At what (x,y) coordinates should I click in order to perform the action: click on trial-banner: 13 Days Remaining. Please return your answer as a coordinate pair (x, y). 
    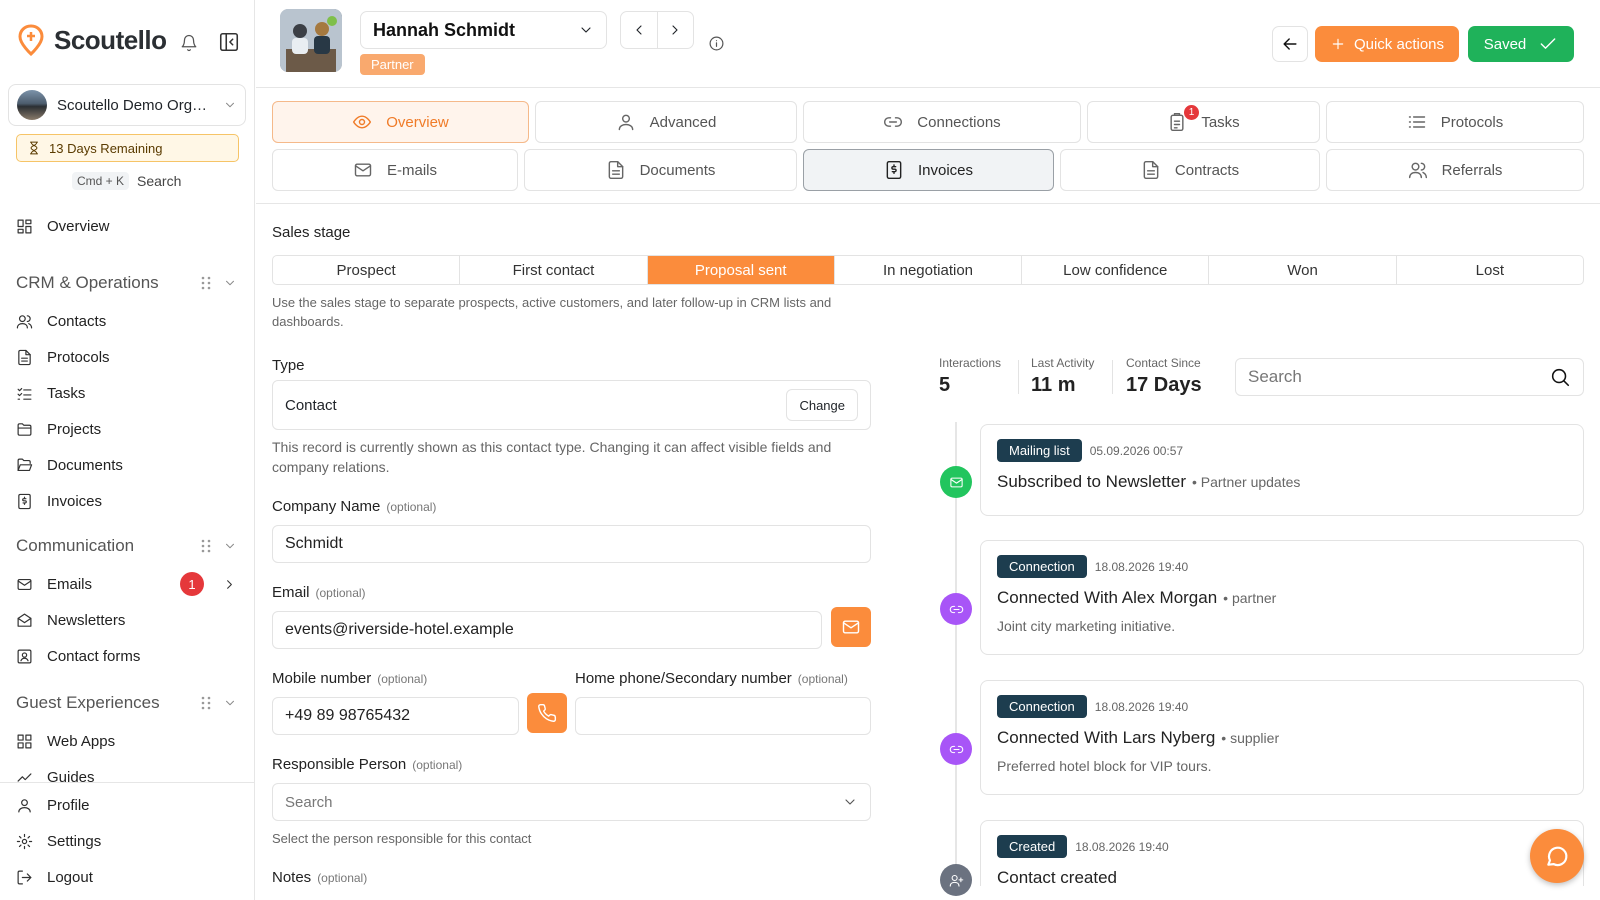
    Looking at the image, I should click on (127, 148).